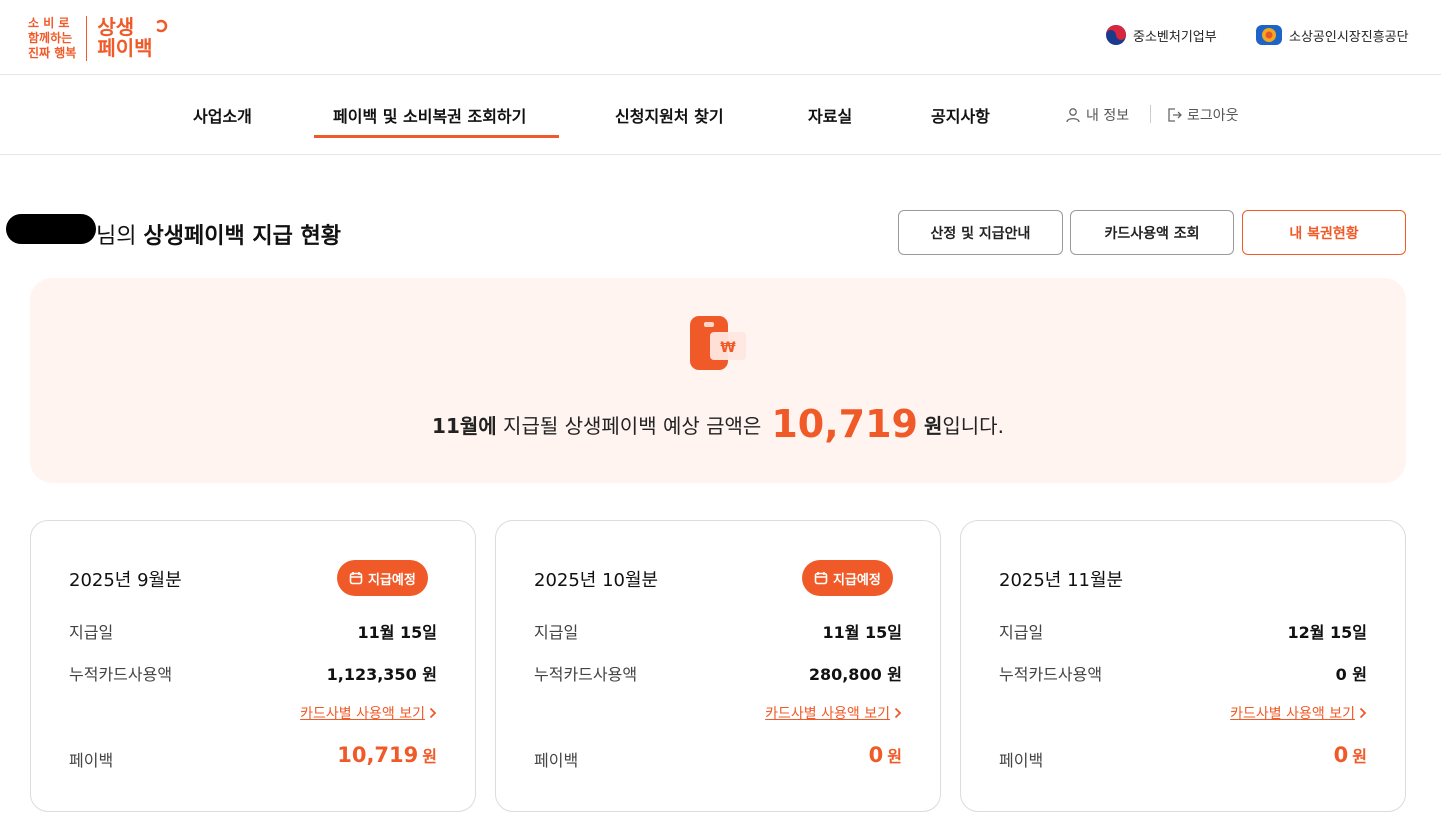  I want to click on my-info-label: 내 정보, so click(1108, 116).